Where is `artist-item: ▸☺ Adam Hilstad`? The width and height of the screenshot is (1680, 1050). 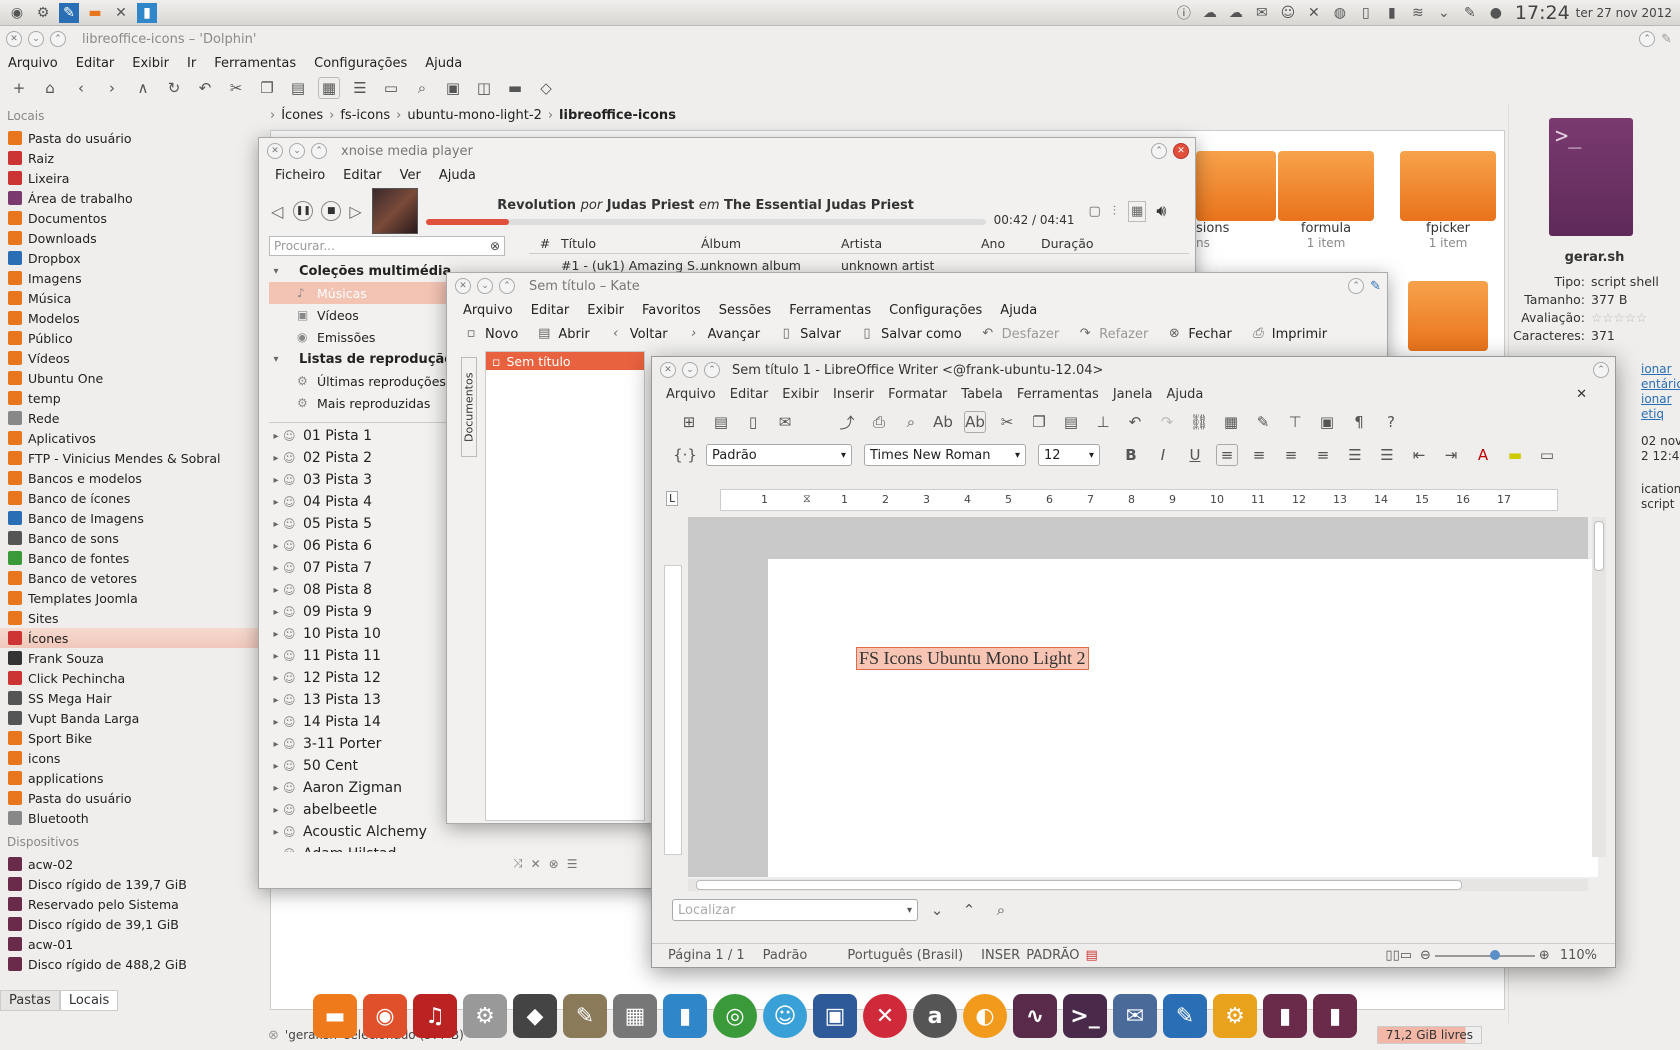
artist-item: ▸☺ Adam Hilstad is located at coordinates (387, 847).